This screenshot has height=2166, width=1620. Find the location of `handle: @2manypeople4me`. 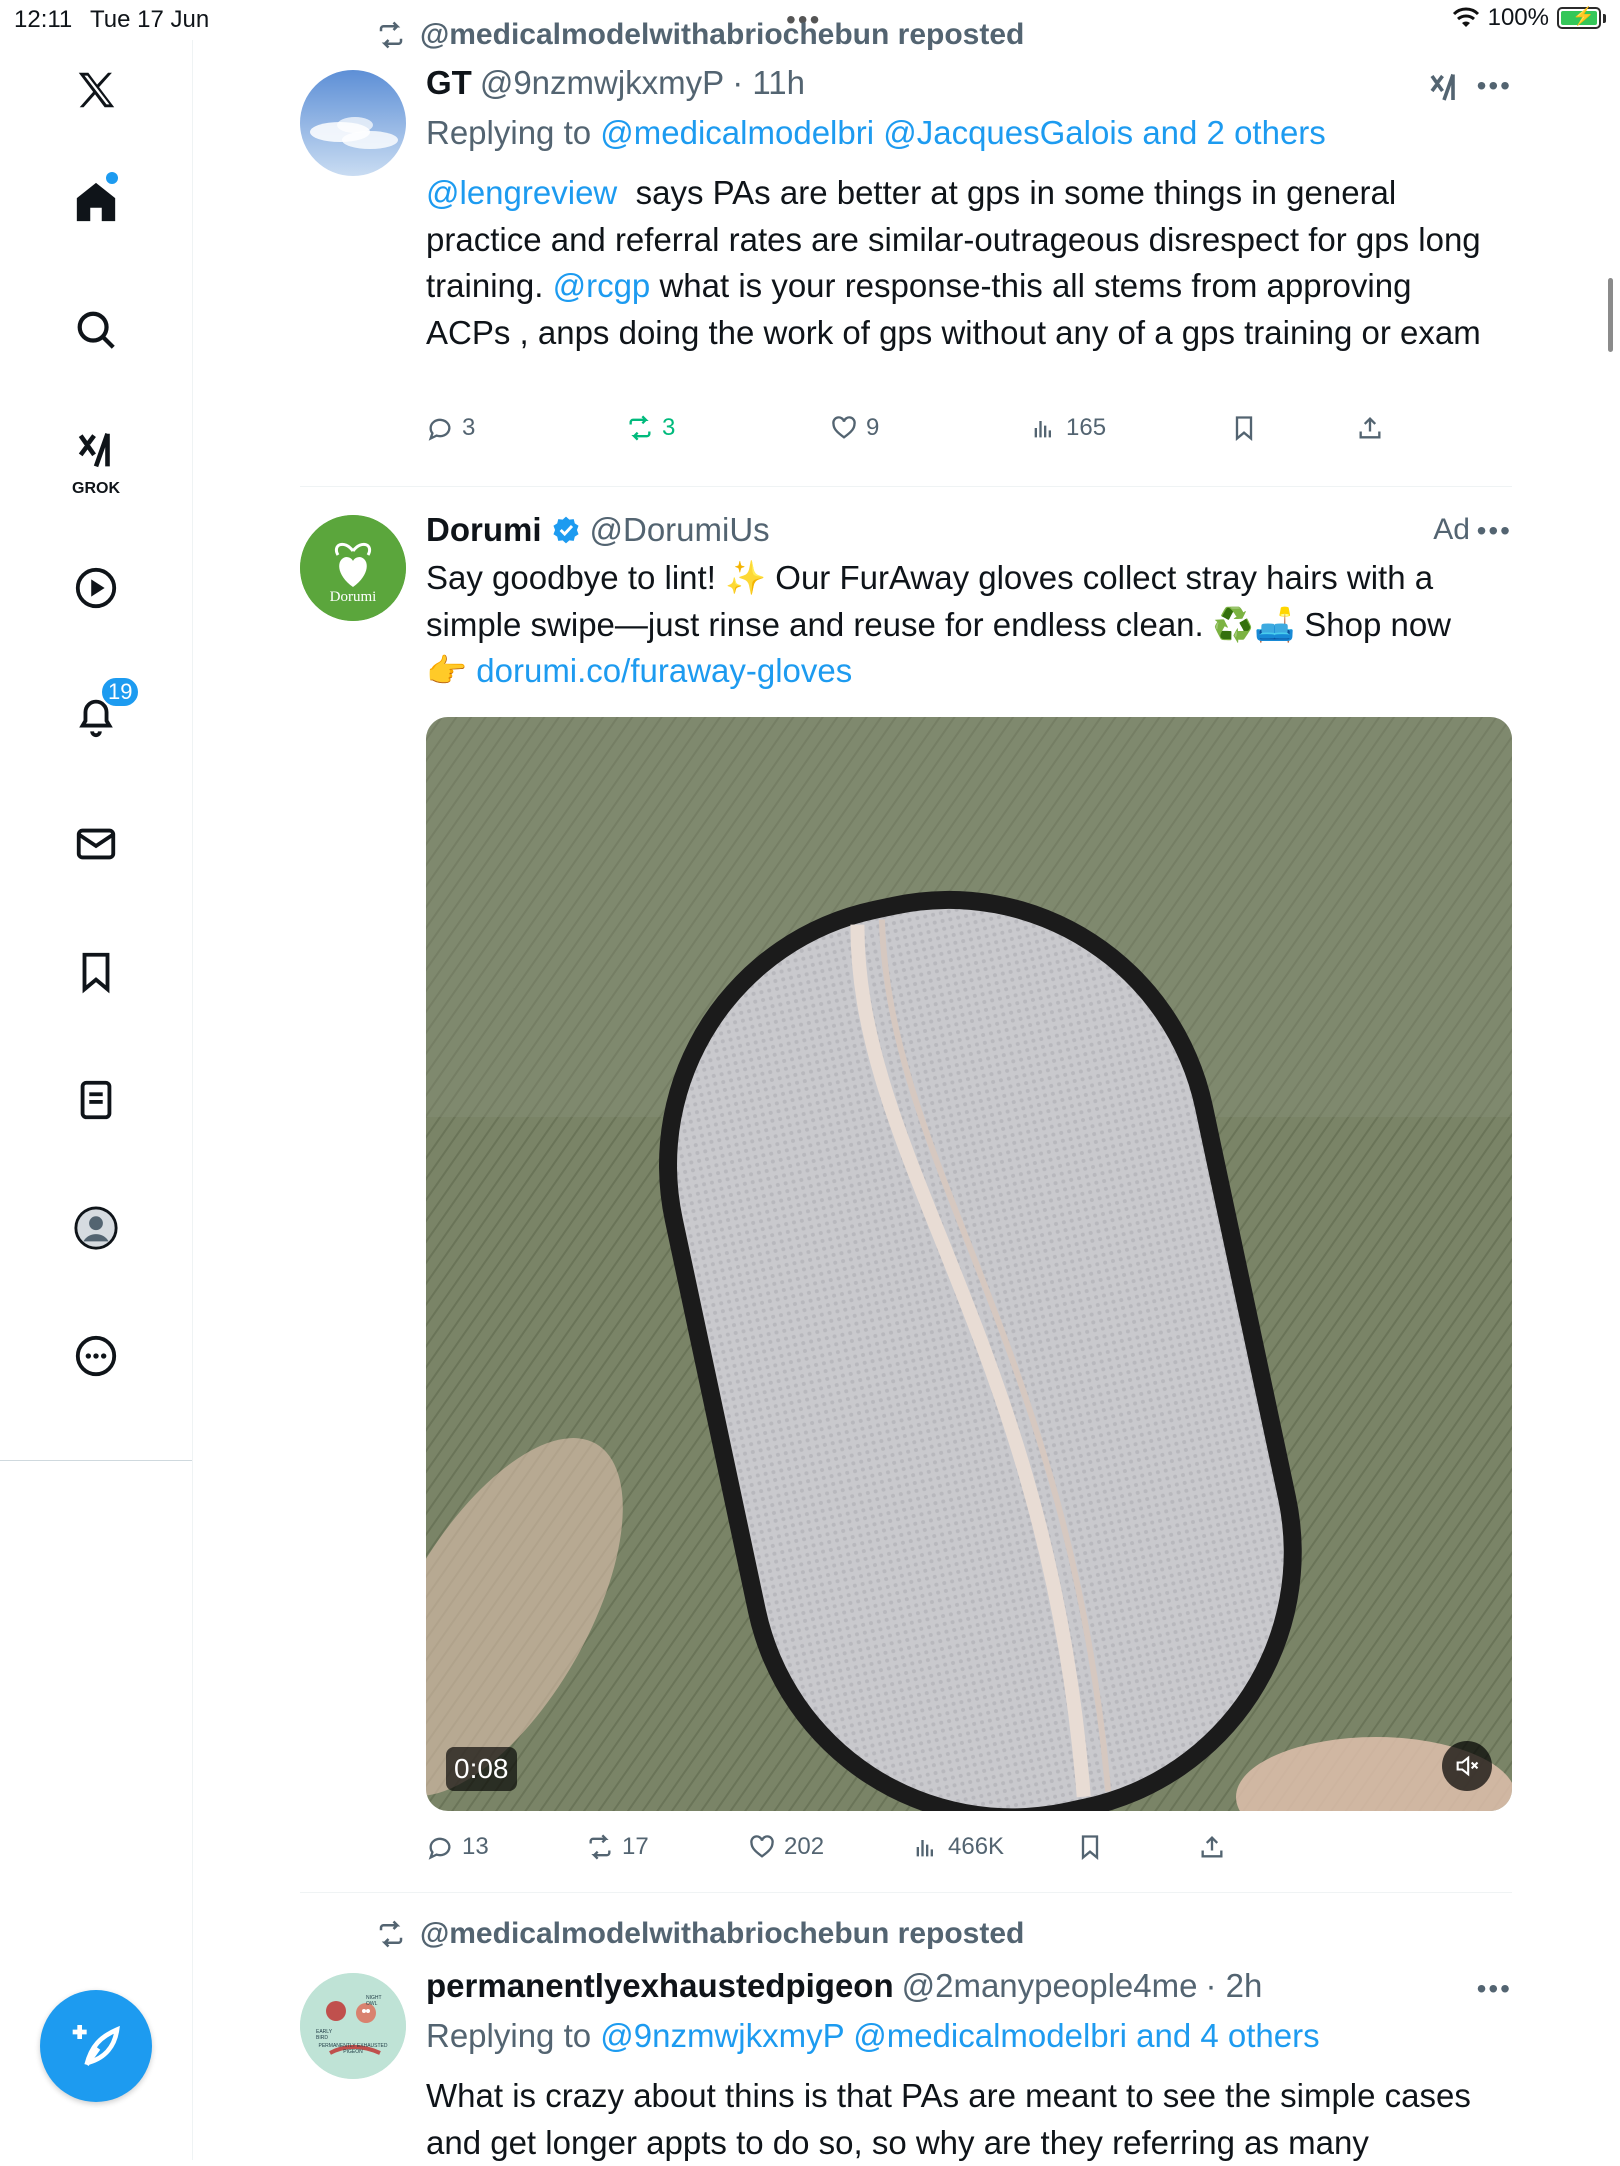

handle: @2manypeople4me is located at coordinates (1050, 1986).